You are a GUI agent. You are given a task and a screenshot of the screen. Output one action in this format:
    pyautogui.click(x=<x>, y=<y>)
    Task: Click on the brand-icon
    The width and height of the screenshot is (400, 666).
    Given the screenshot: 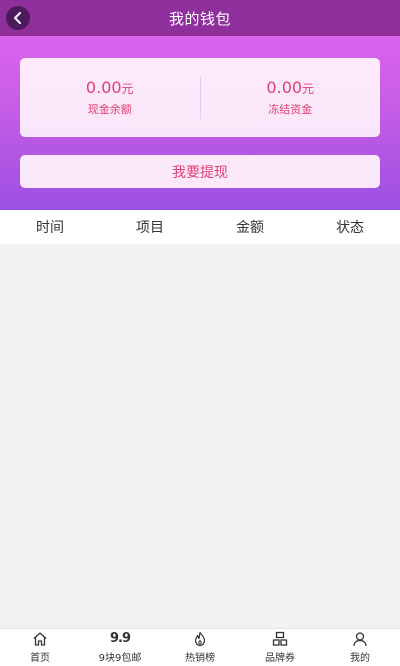 What is the action you would take?
    pyautogui.click(x=280, y=638)
    